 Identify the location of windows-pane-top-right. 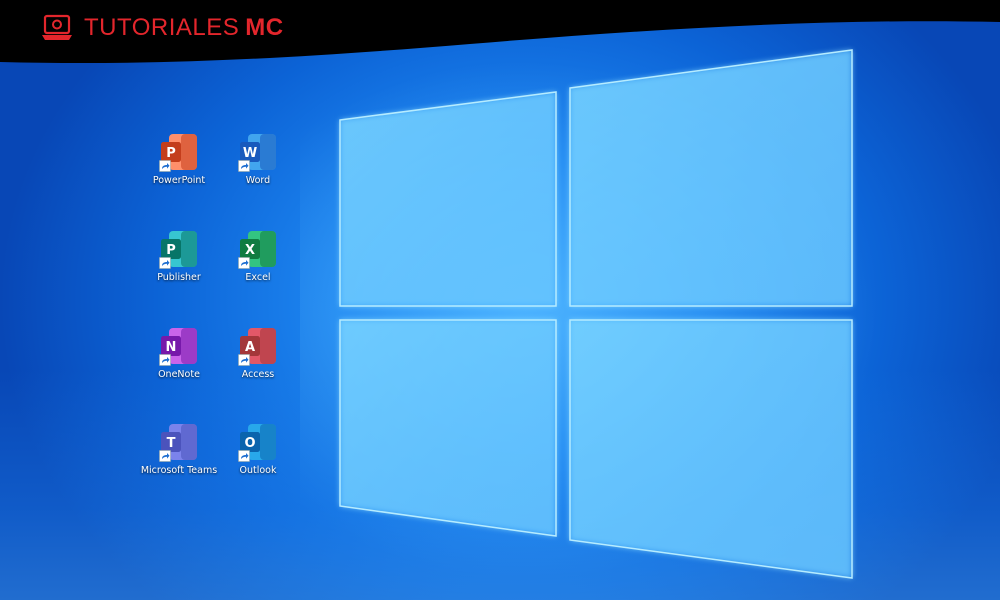
(711, 178).